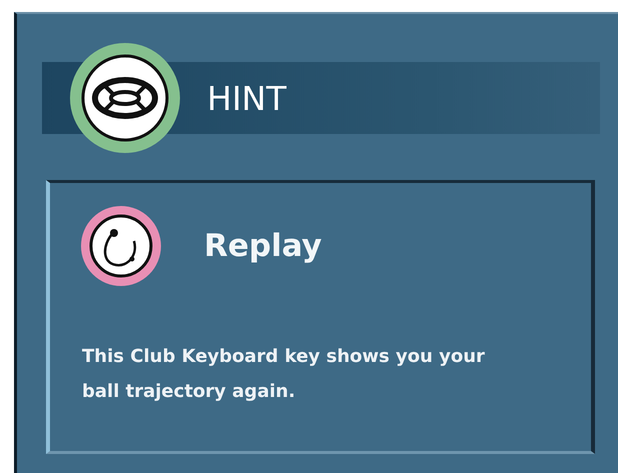  Describe the element at coordinates (263, 246) in the screenshot. I see `hint-heading: Replay` at that location.